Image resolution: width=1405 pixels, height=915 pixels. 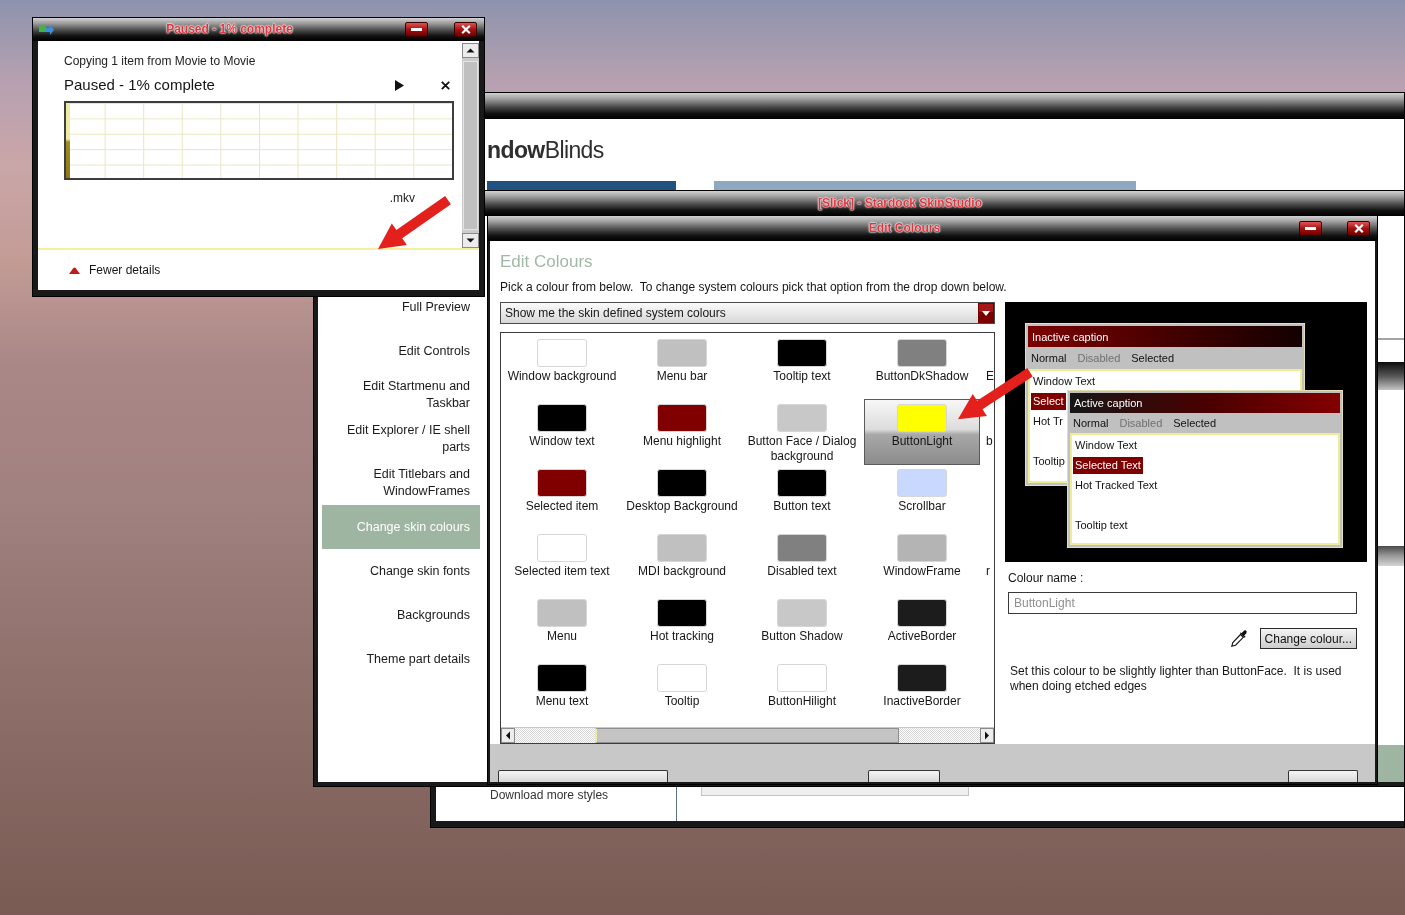 I want to click on file-name: .mkv, so click(x=402, y=198).